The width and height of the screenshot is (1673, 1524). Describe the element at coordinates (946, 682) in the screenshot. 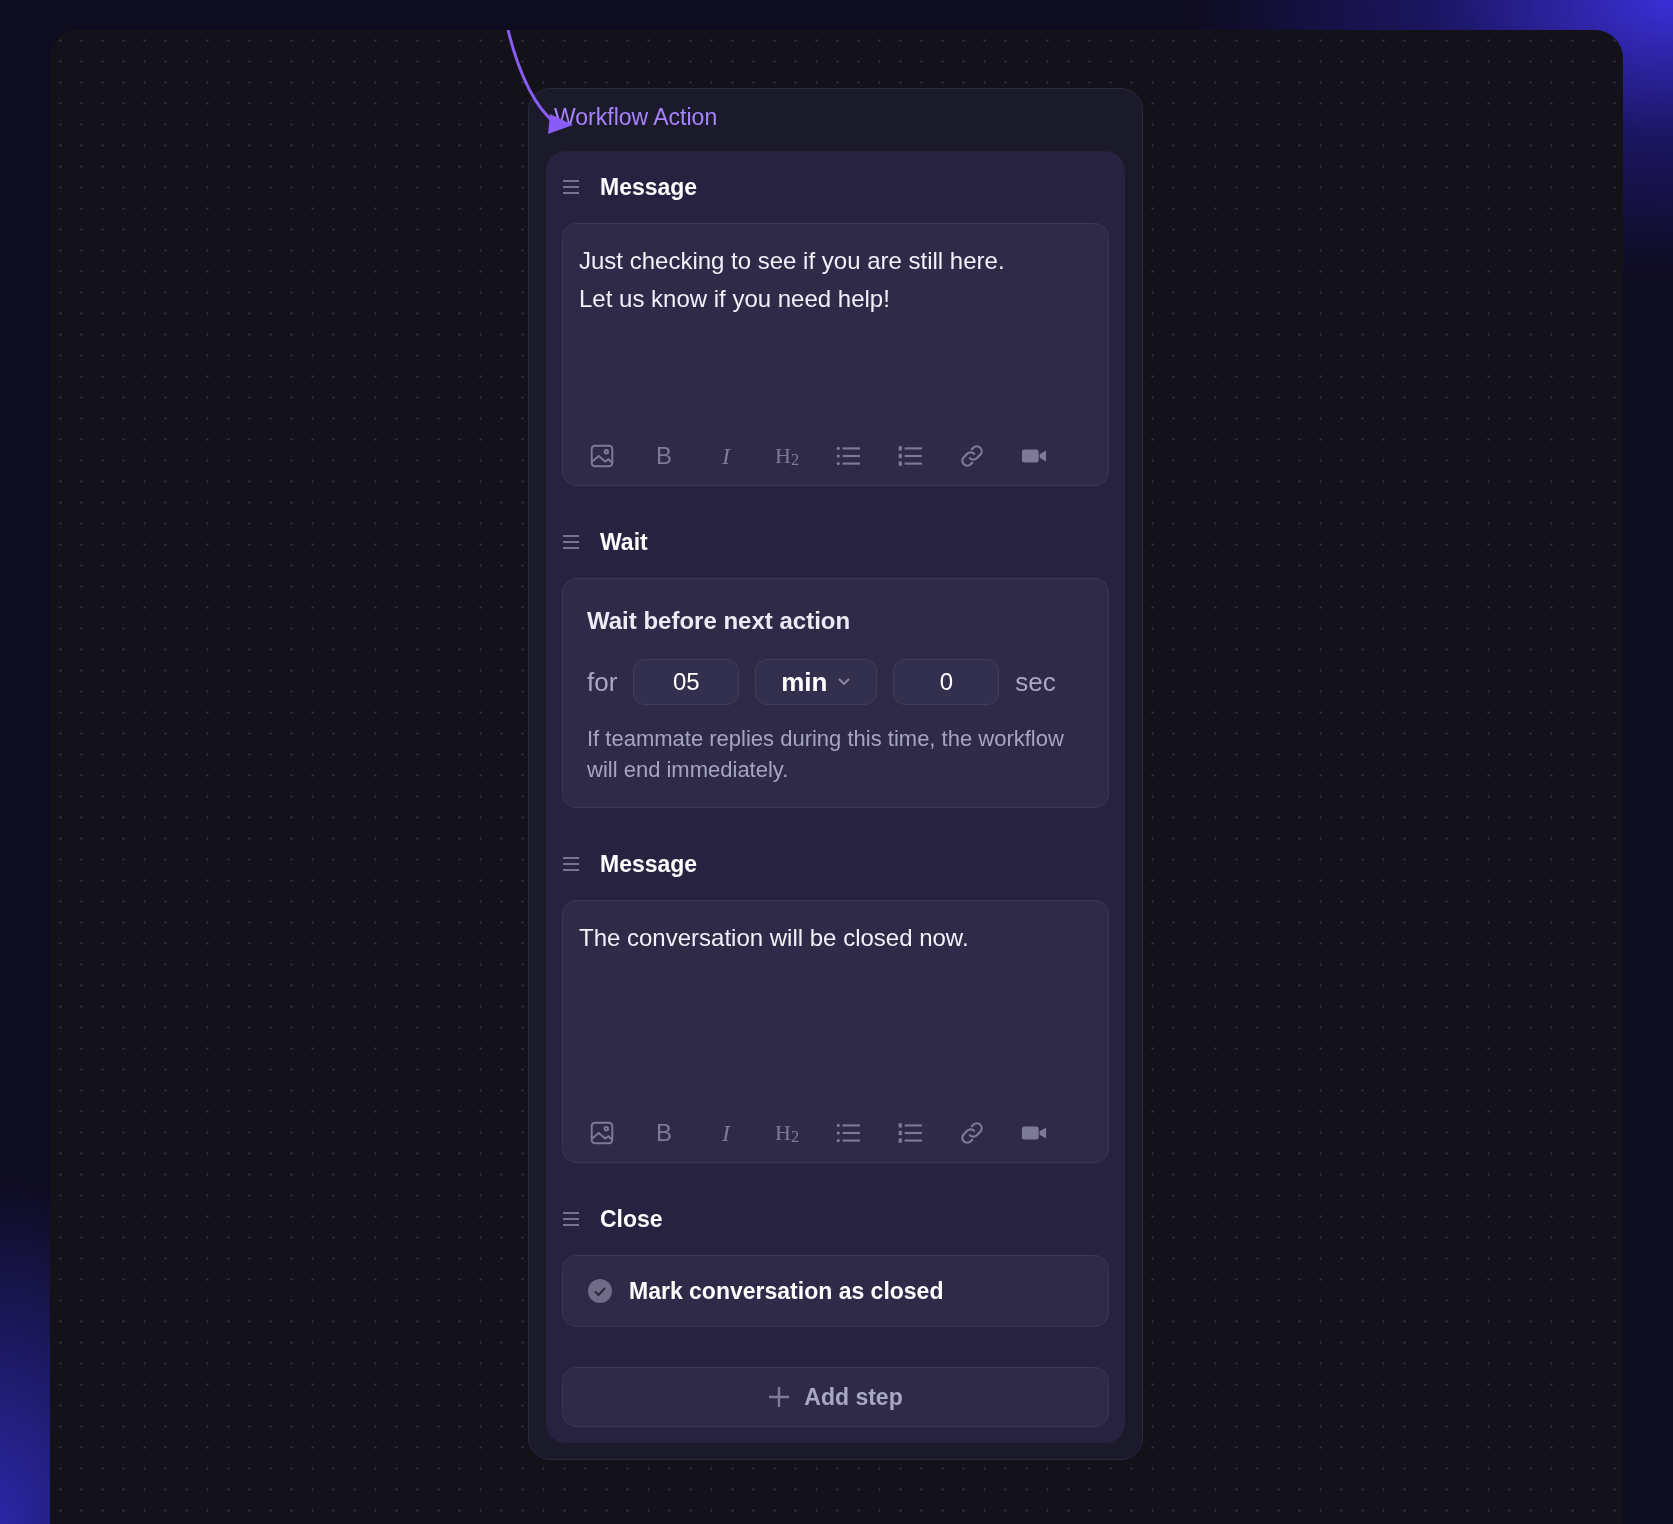

I see `seconds-field: 0` at that location.